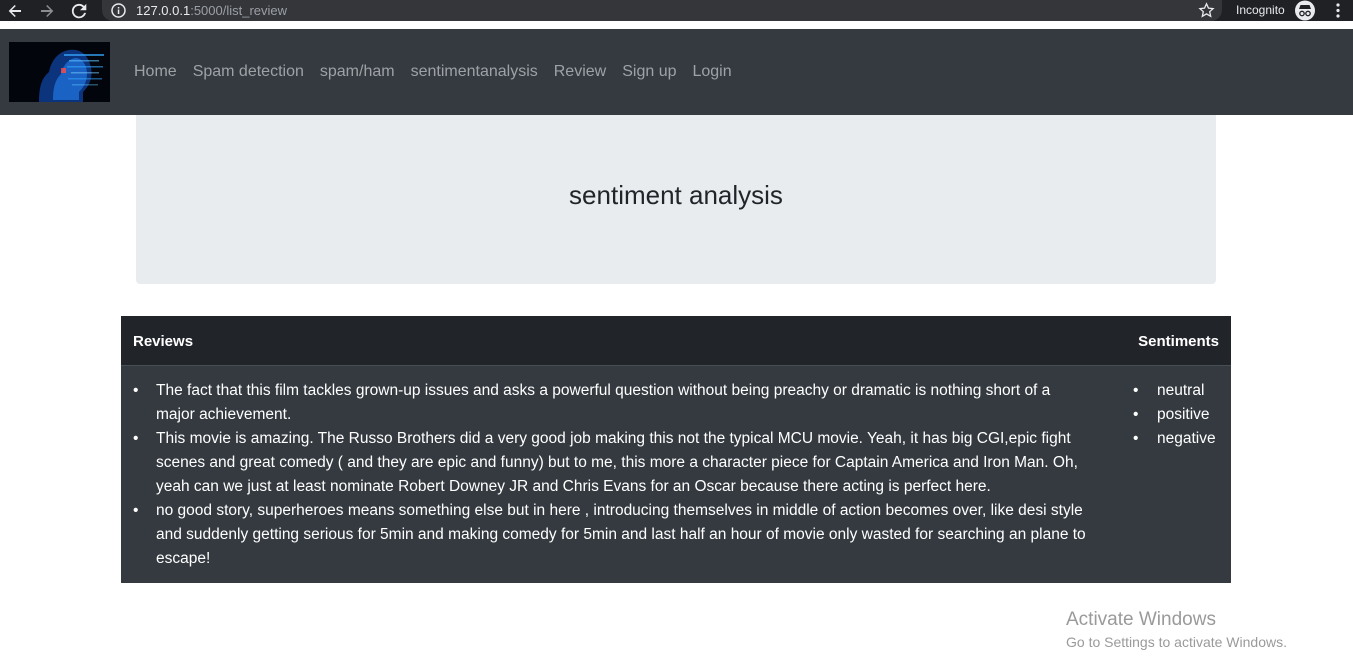 The image size is (1353, 667). Describe the element at coordinates (1206, 10) in the screenshot. I see `star-icon` at that location.